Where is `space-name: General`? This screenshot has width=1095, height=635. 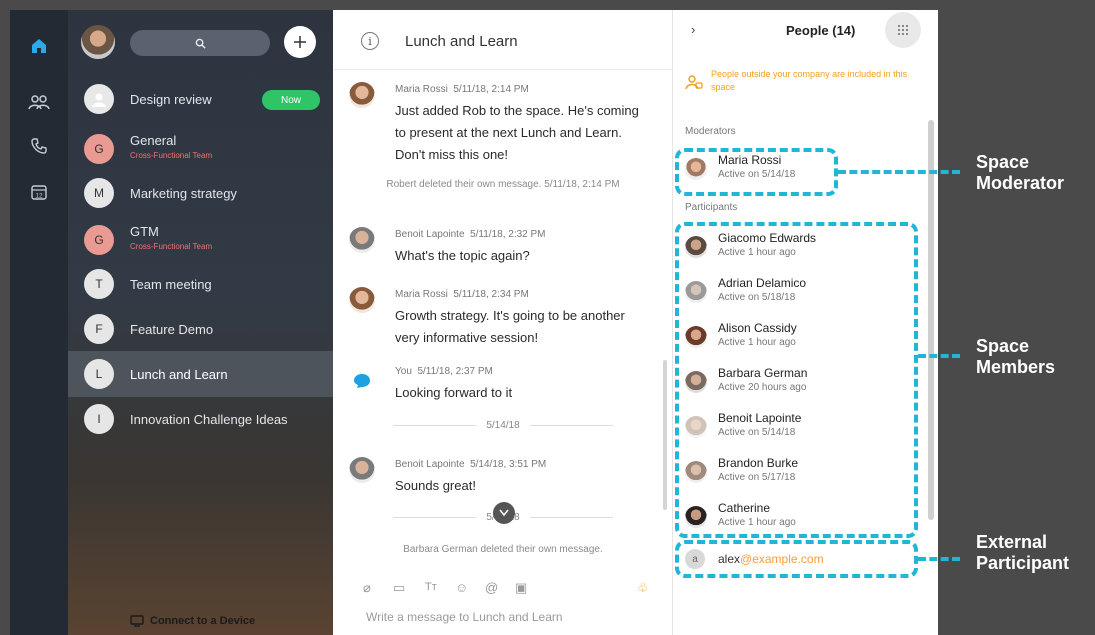
space-name: General is located at coordinates (153, 140).